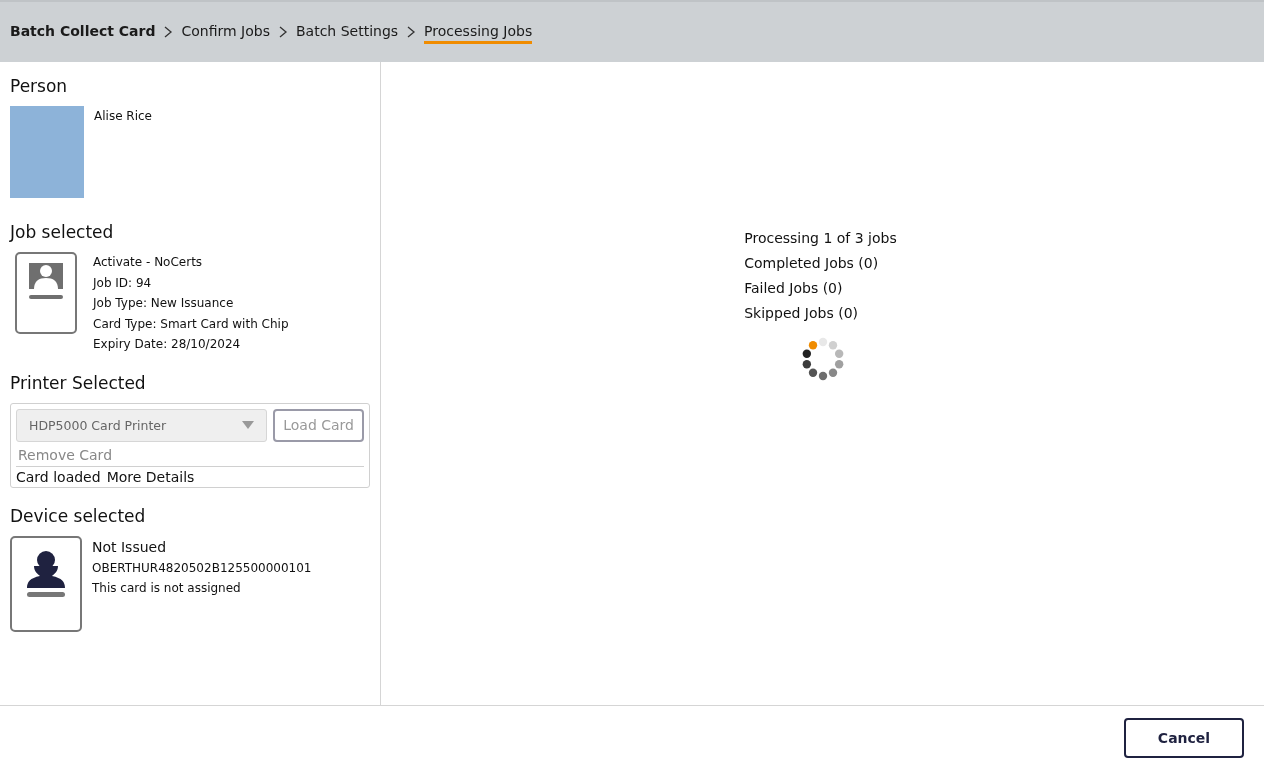 The height and width of the screenshot is (769, 1264). What do you see at coordinates (62, 232) in the screenshot?
I see `section-heading: Job selected` at bounding box center [62, 232].